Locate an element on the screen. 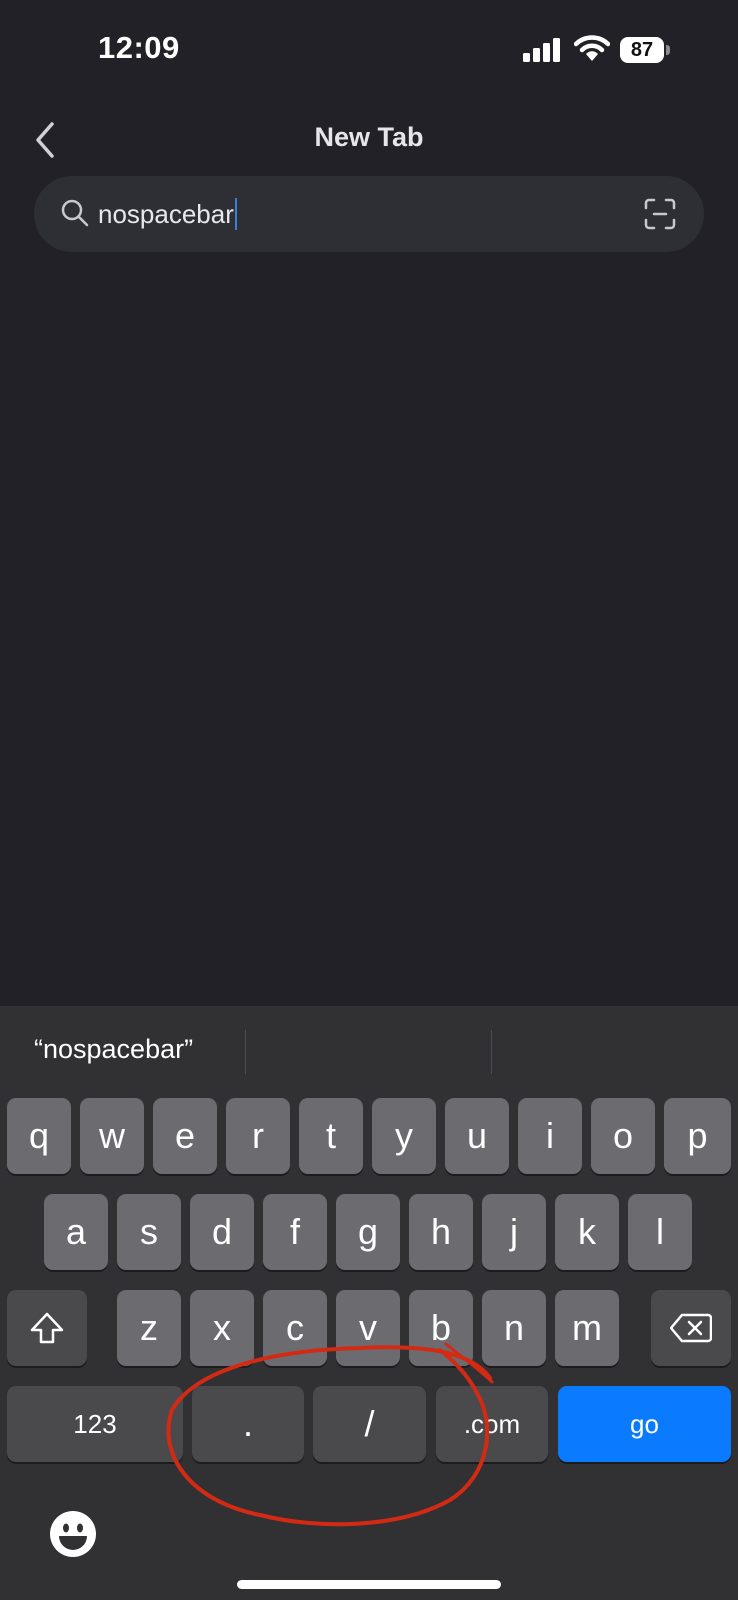 The image size is (738, 1600). key-g: g is located at coordinates (368, 1232).